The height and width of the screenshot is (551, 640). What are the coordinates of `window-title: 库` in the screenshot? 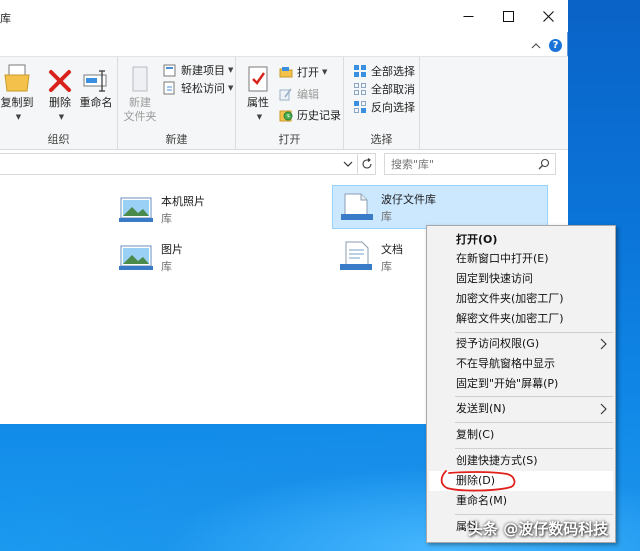 It's located at (5, 18).